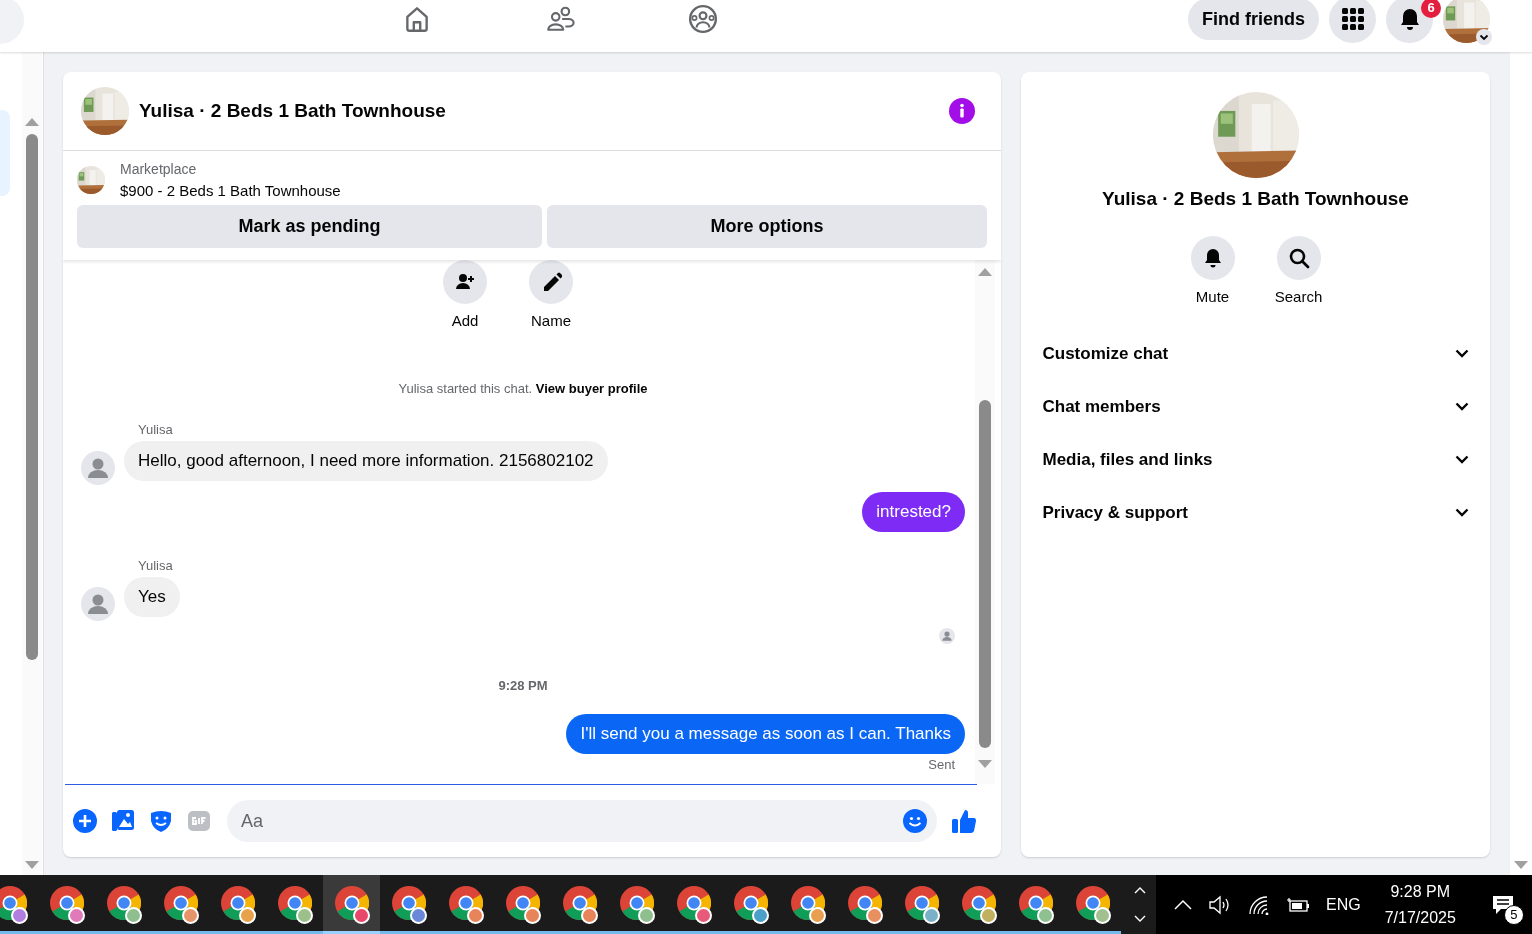 The width and height of the screenshot is (1532, 934). I want to click on battery-icon, so click(1298, 904).